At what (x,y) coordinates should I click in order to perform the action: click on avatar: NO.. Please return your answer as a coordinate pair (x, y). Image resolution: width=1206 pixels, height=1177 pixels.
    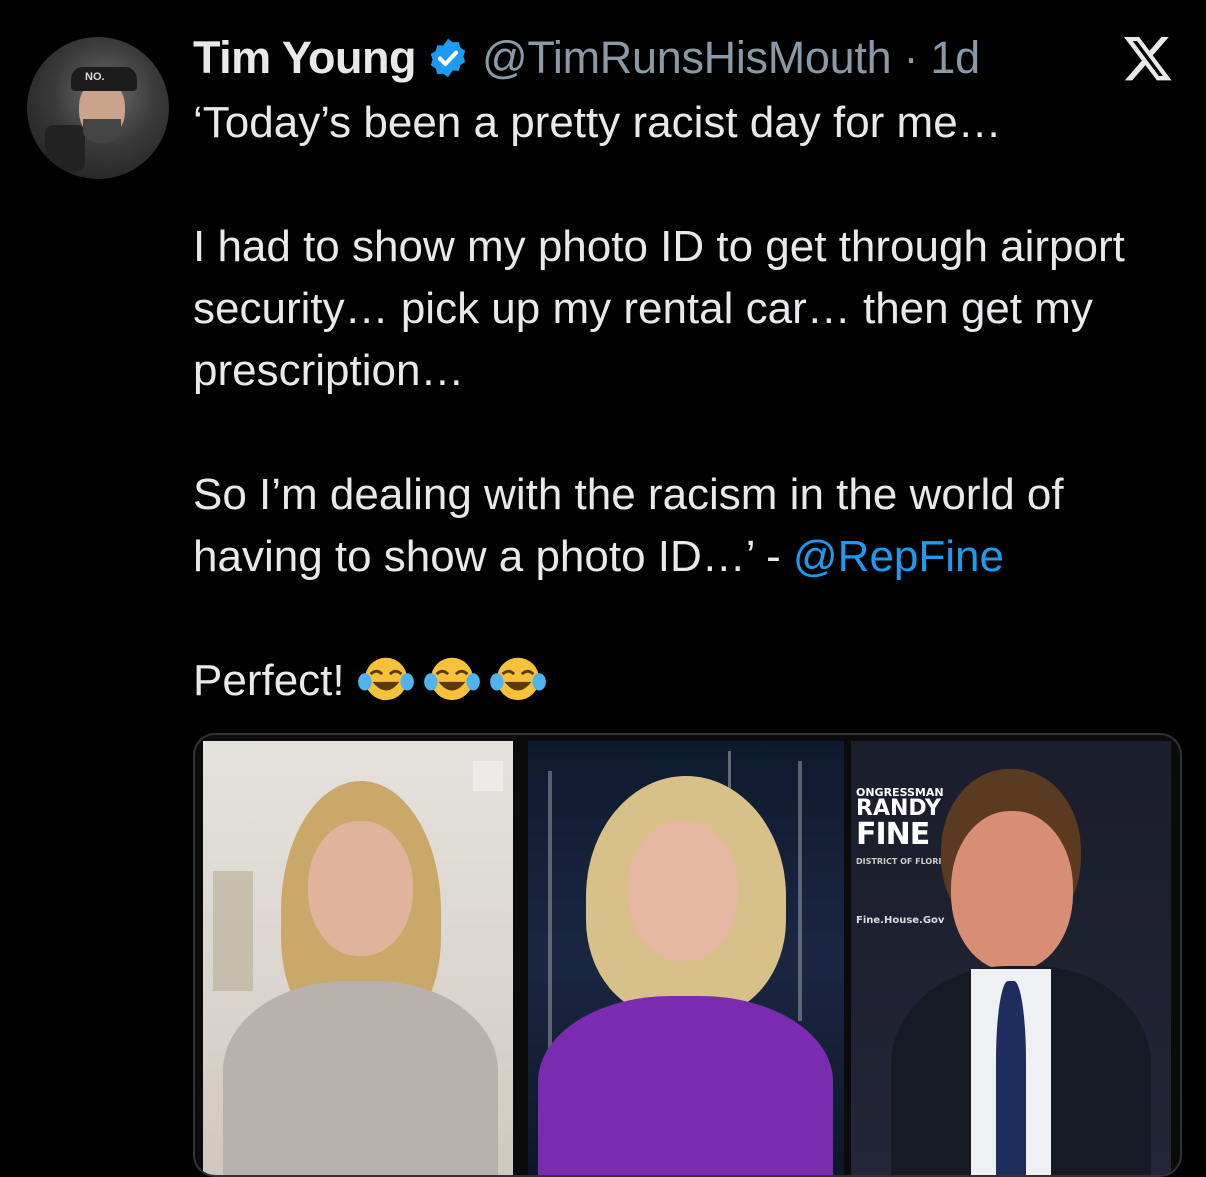
    Looking at the image, I should click on (98, 108).